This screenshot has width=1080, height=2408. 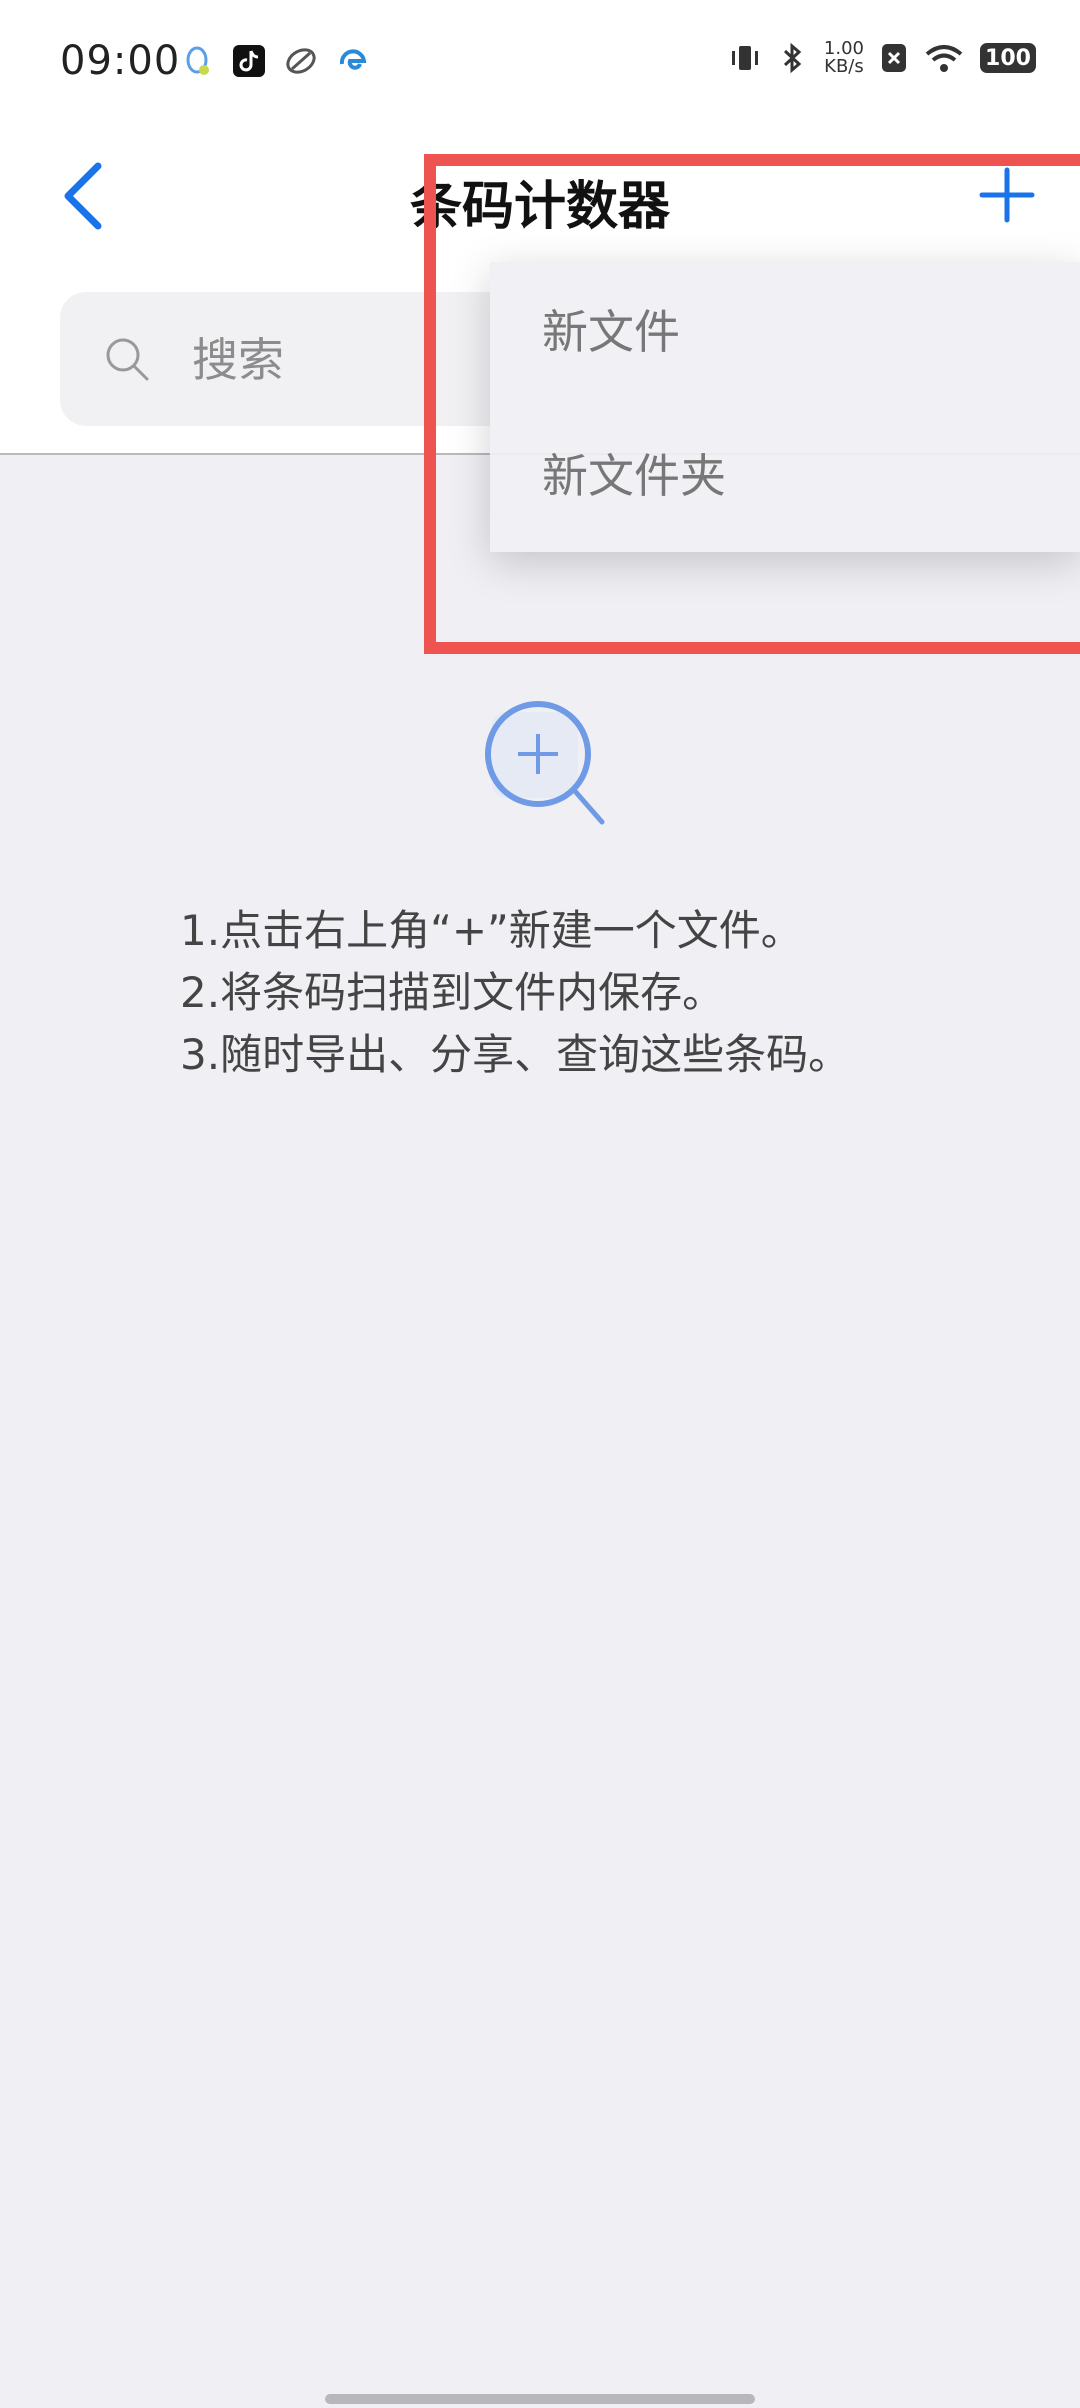 What do you see at coordinates (1007, 195) in the screenshot?
I see `add-button` at bounding box center [1007, 195].